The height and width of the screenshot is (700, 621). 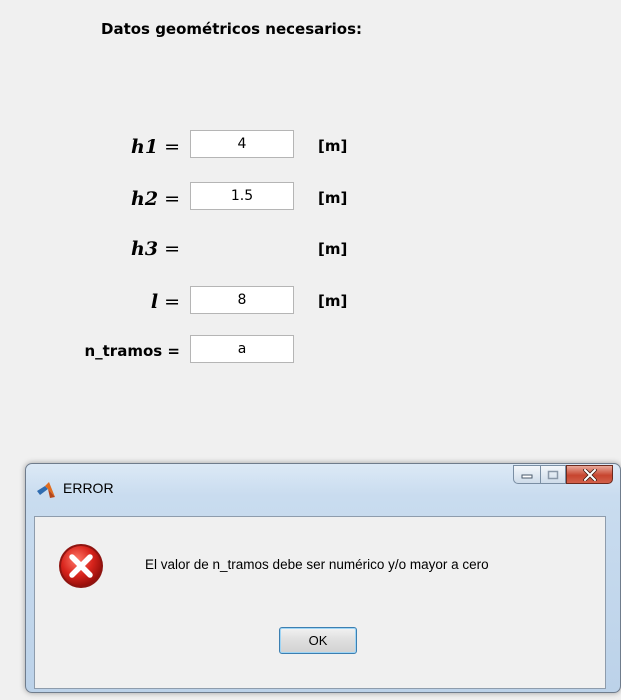 What do you see at coordinates (333, 146) in the screenshot?
I see `h1-unit: [m]` at bounding box center [333, 146].